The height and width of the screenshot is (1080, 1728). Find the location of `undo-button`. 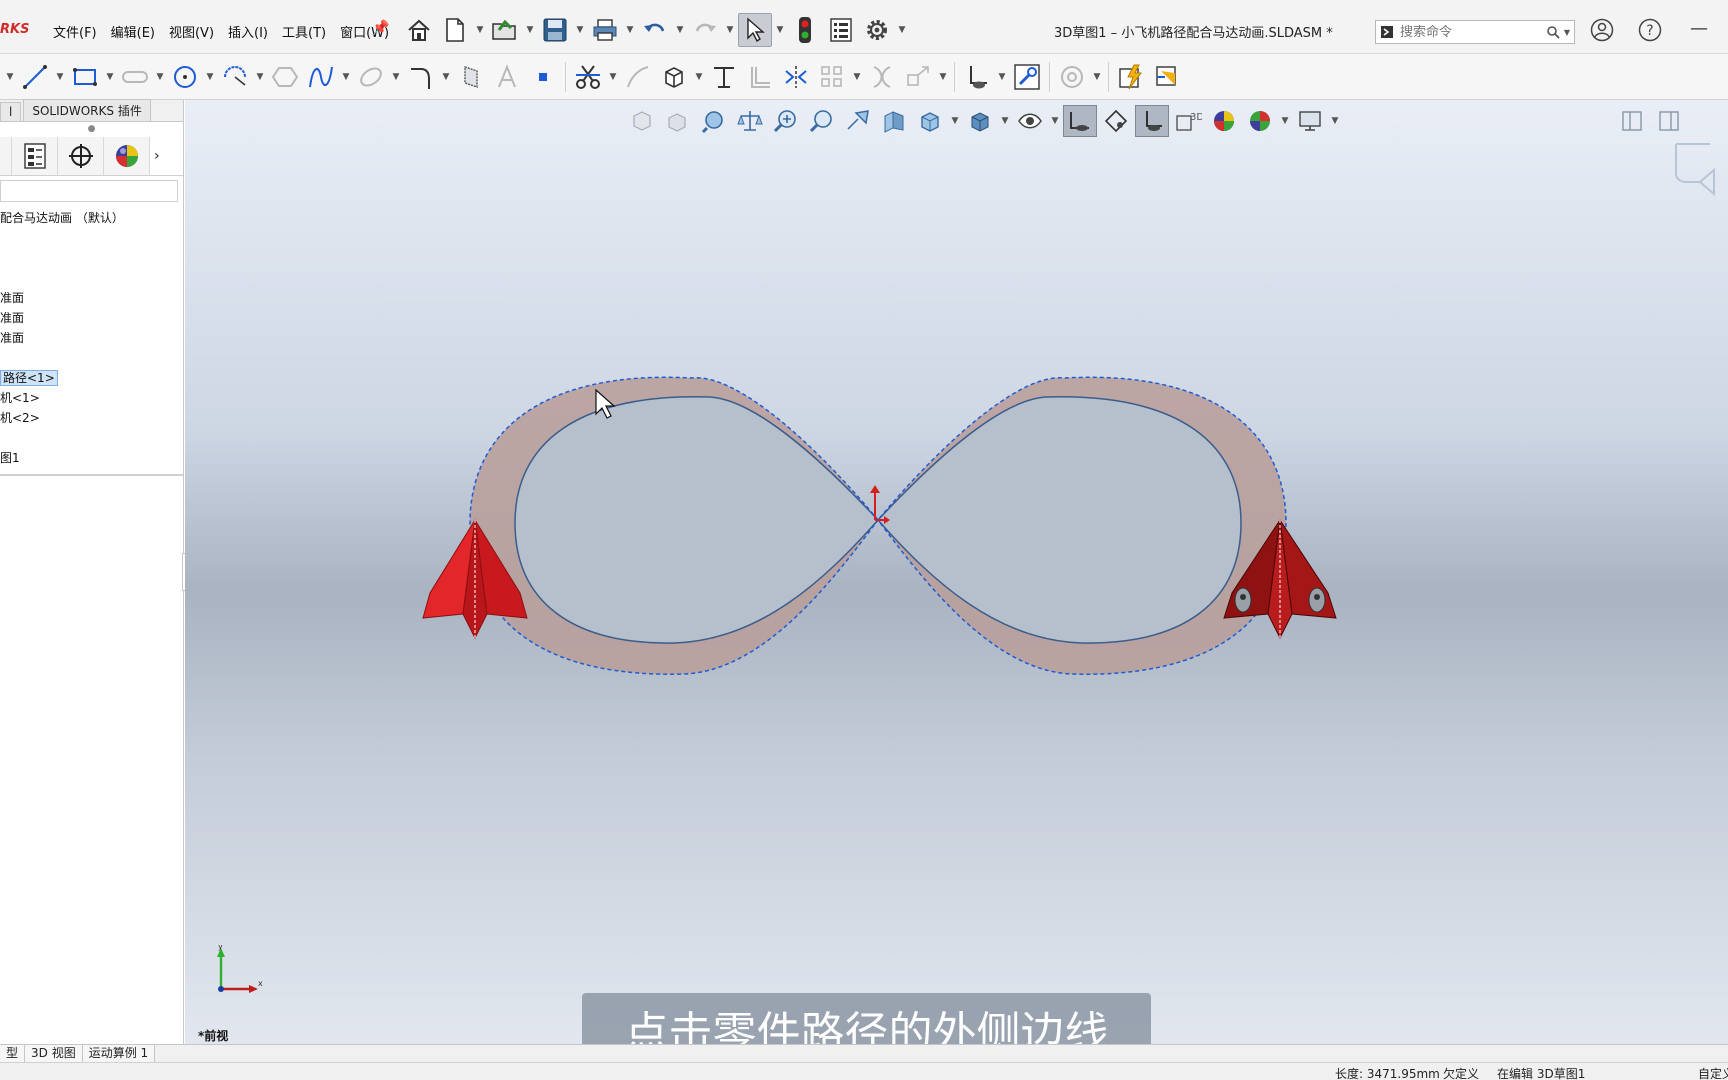

undo-button is located at coordinates (655, 30).